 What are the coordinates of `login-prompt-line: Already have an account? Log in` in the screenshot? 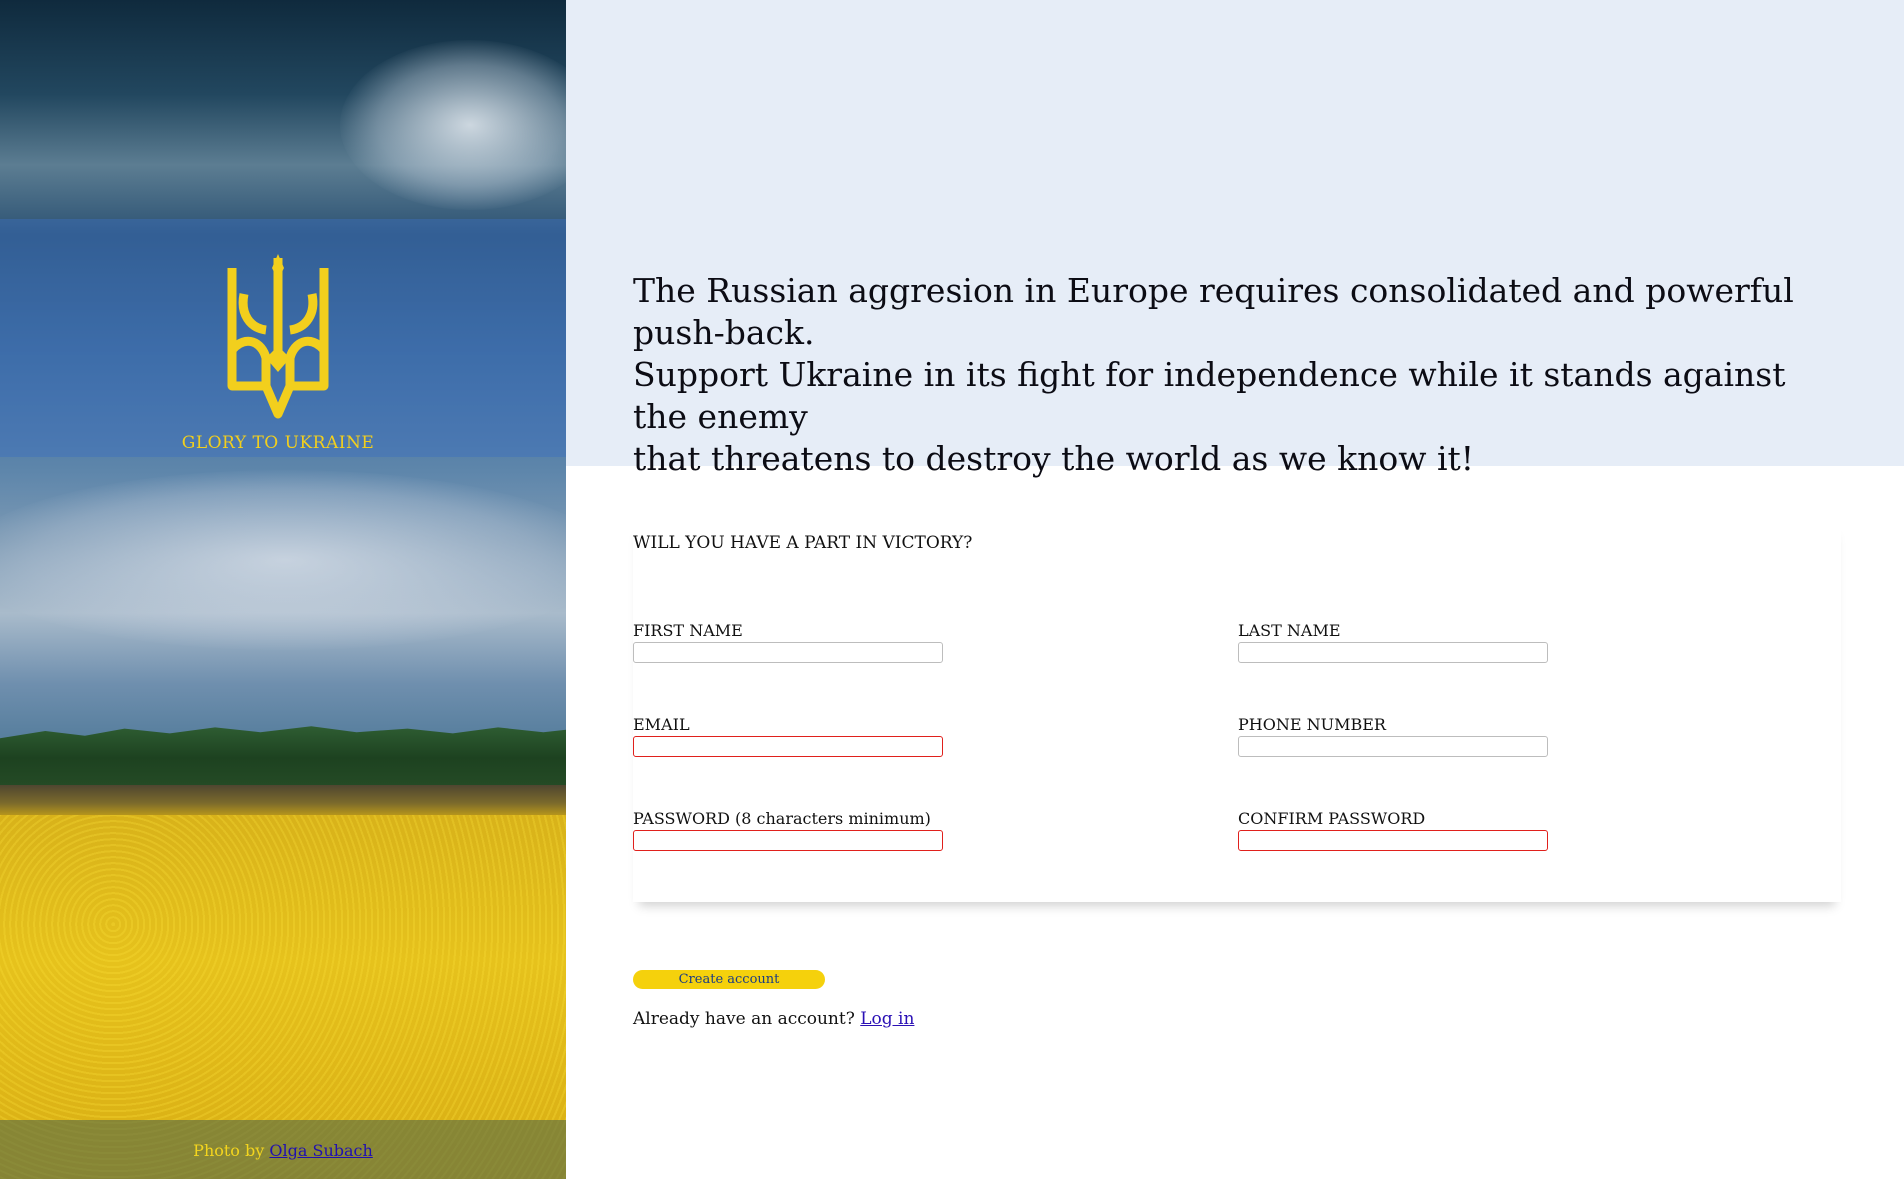 It's located at (773, 1019).